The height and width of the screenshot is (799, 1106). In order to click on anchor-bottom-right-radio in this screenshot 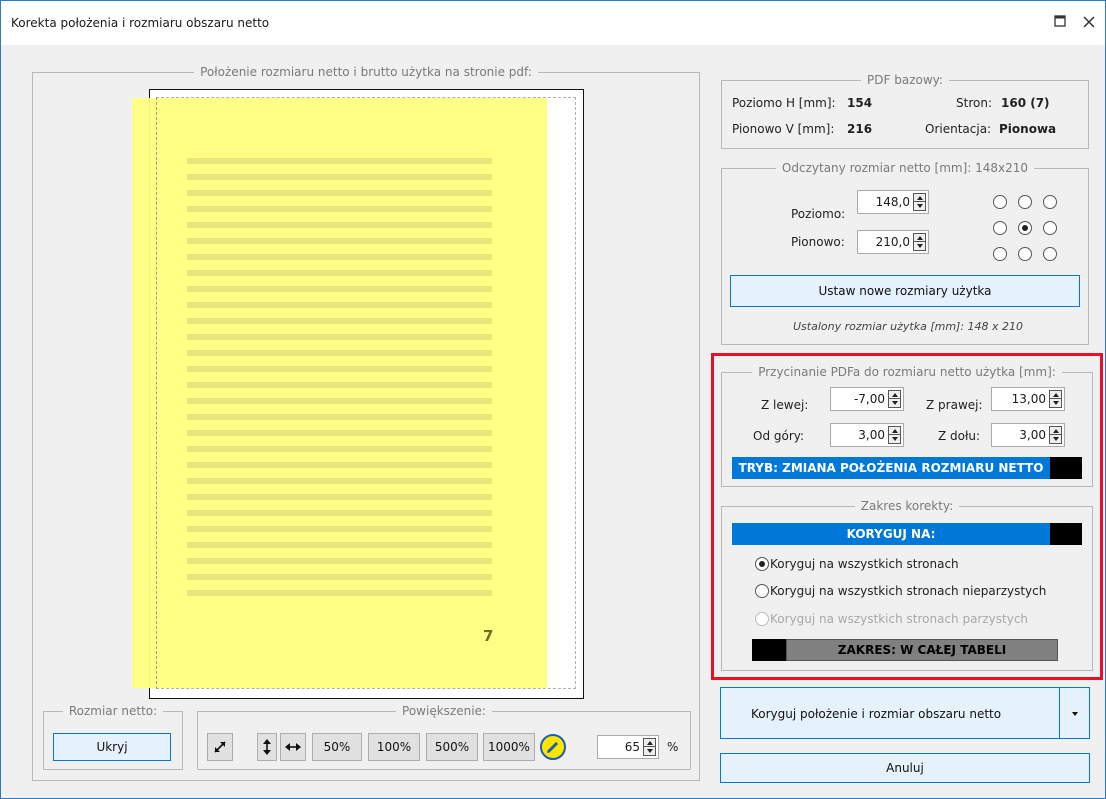, I will do `click(1050, 254)`.